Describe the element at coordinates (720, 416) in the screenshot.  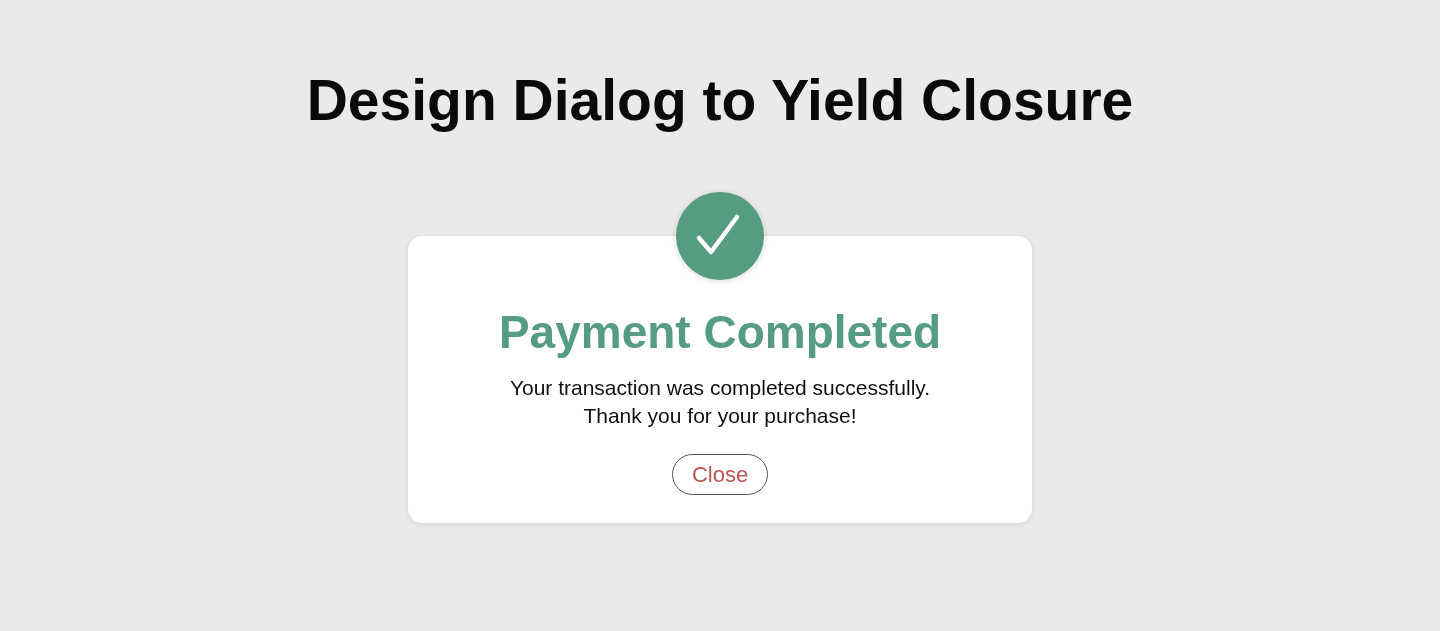
I see `dialog-message: Thank you for your purchase!` at that location.